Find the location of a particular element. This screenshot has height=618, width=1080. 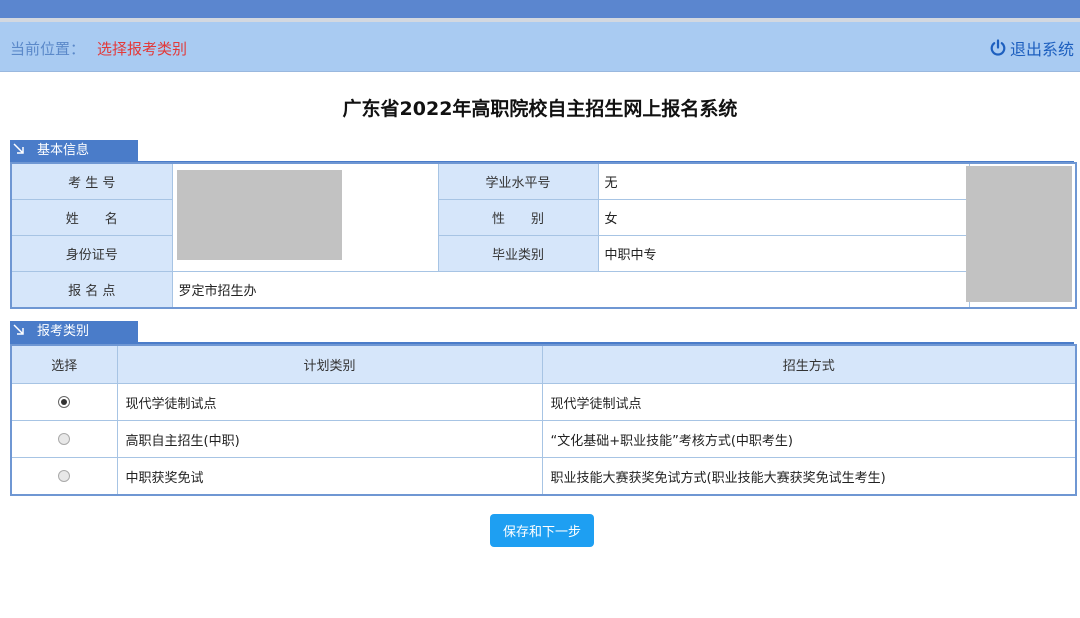

reg-point-label: 报 名 点 is located at coordinates (91, 290).